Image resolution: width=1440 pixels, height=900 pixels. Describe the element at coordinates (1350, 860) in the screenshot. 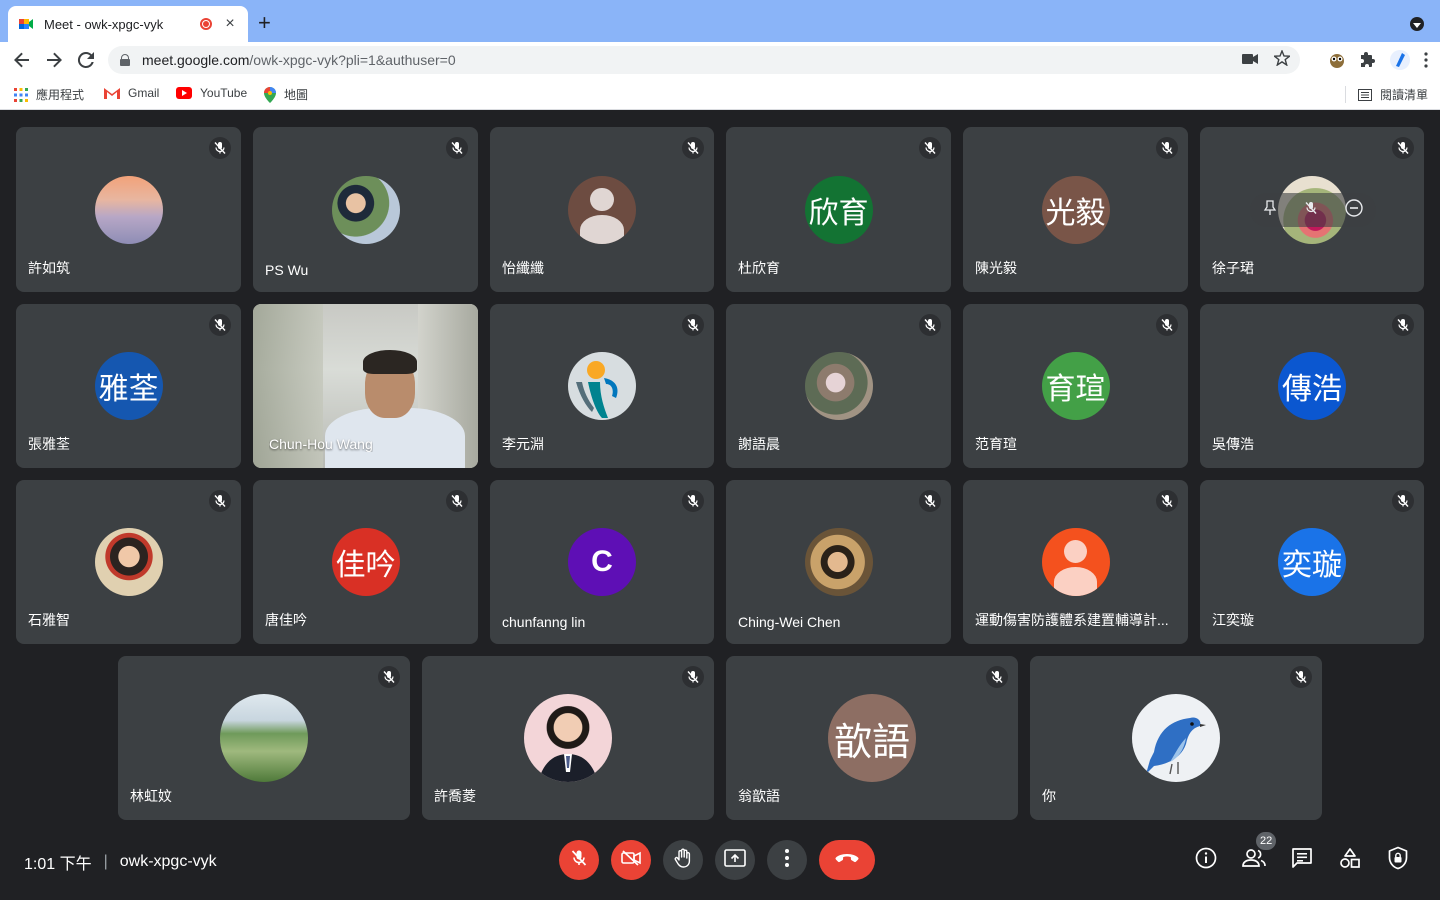

I see `activities-button` at that location.